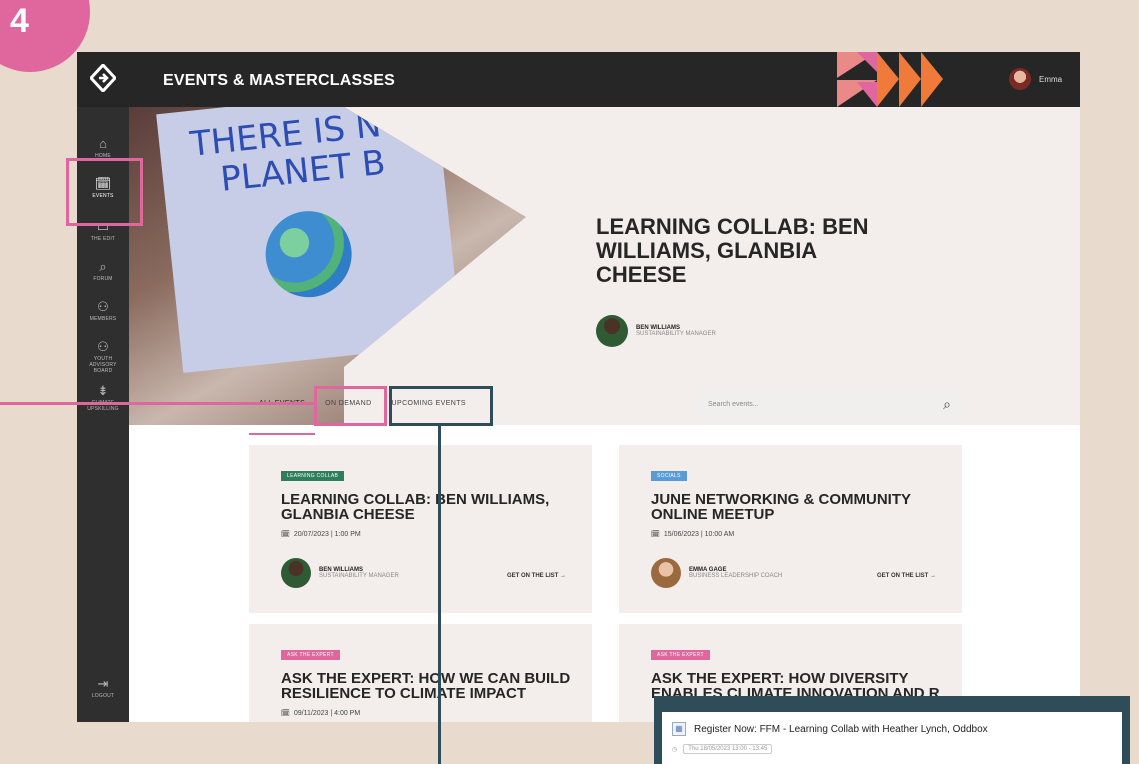 Image resolution: width=1139 pixels, height=764 pixels. What do you see at coordinates (350, 406) in the screenshot?
I see `on-demand-highlight-box` at bounding box center [350, 406].